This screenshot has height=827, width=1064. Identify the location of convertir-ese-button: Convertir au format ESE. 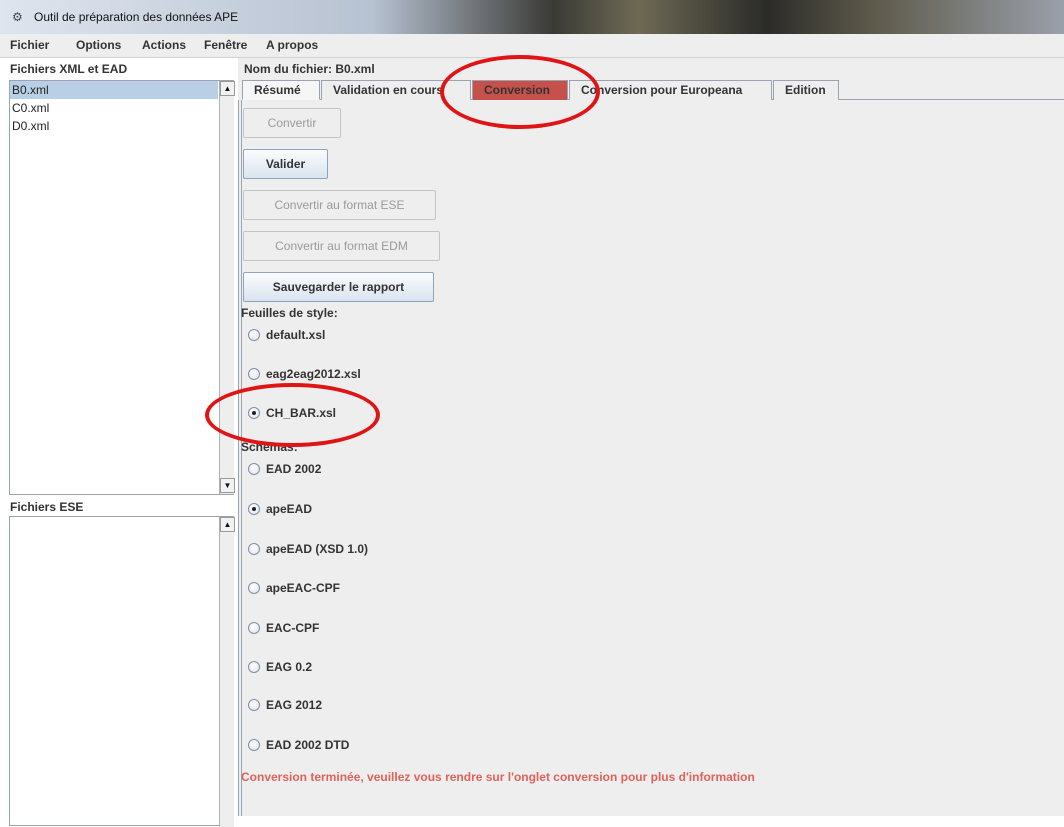
(339, 205).